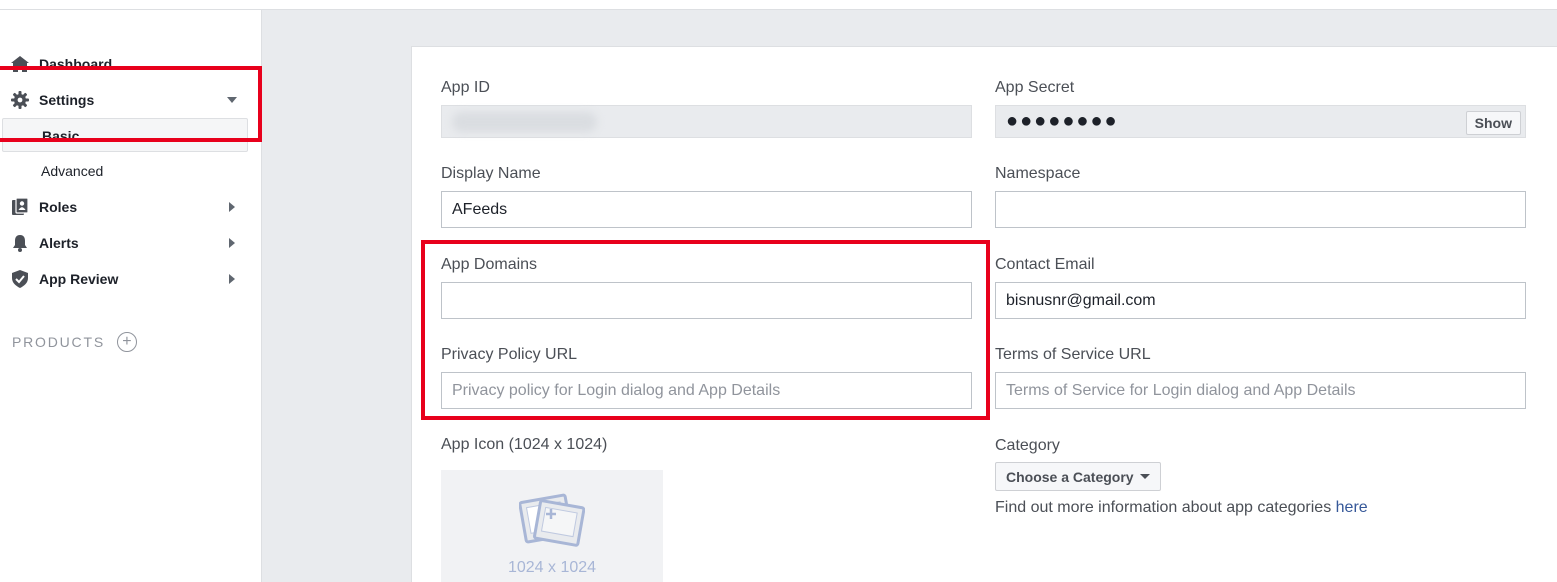 The image size is (1557, 582). Describe the element at coordinates (1493, 123) in the screenshot. I see `show-secret-button: Show` at that location.